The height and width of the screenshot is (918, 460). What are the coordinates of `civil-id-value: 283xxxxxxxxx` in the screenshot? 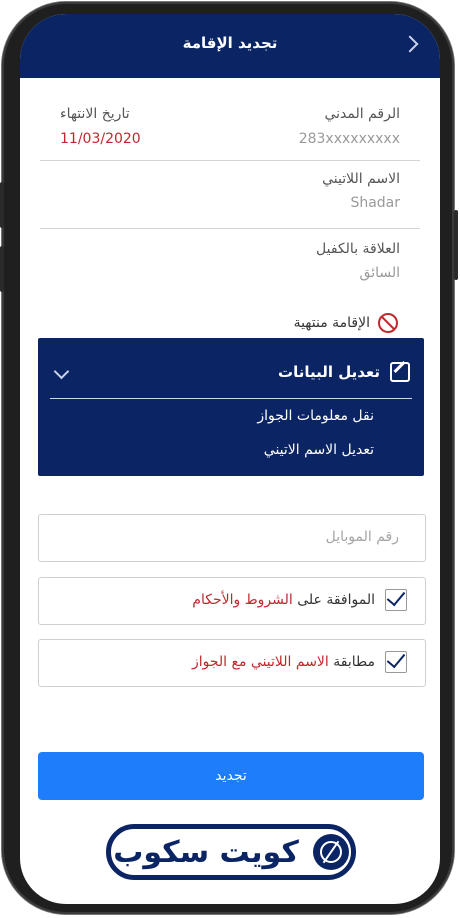 It's located at (349, 139).